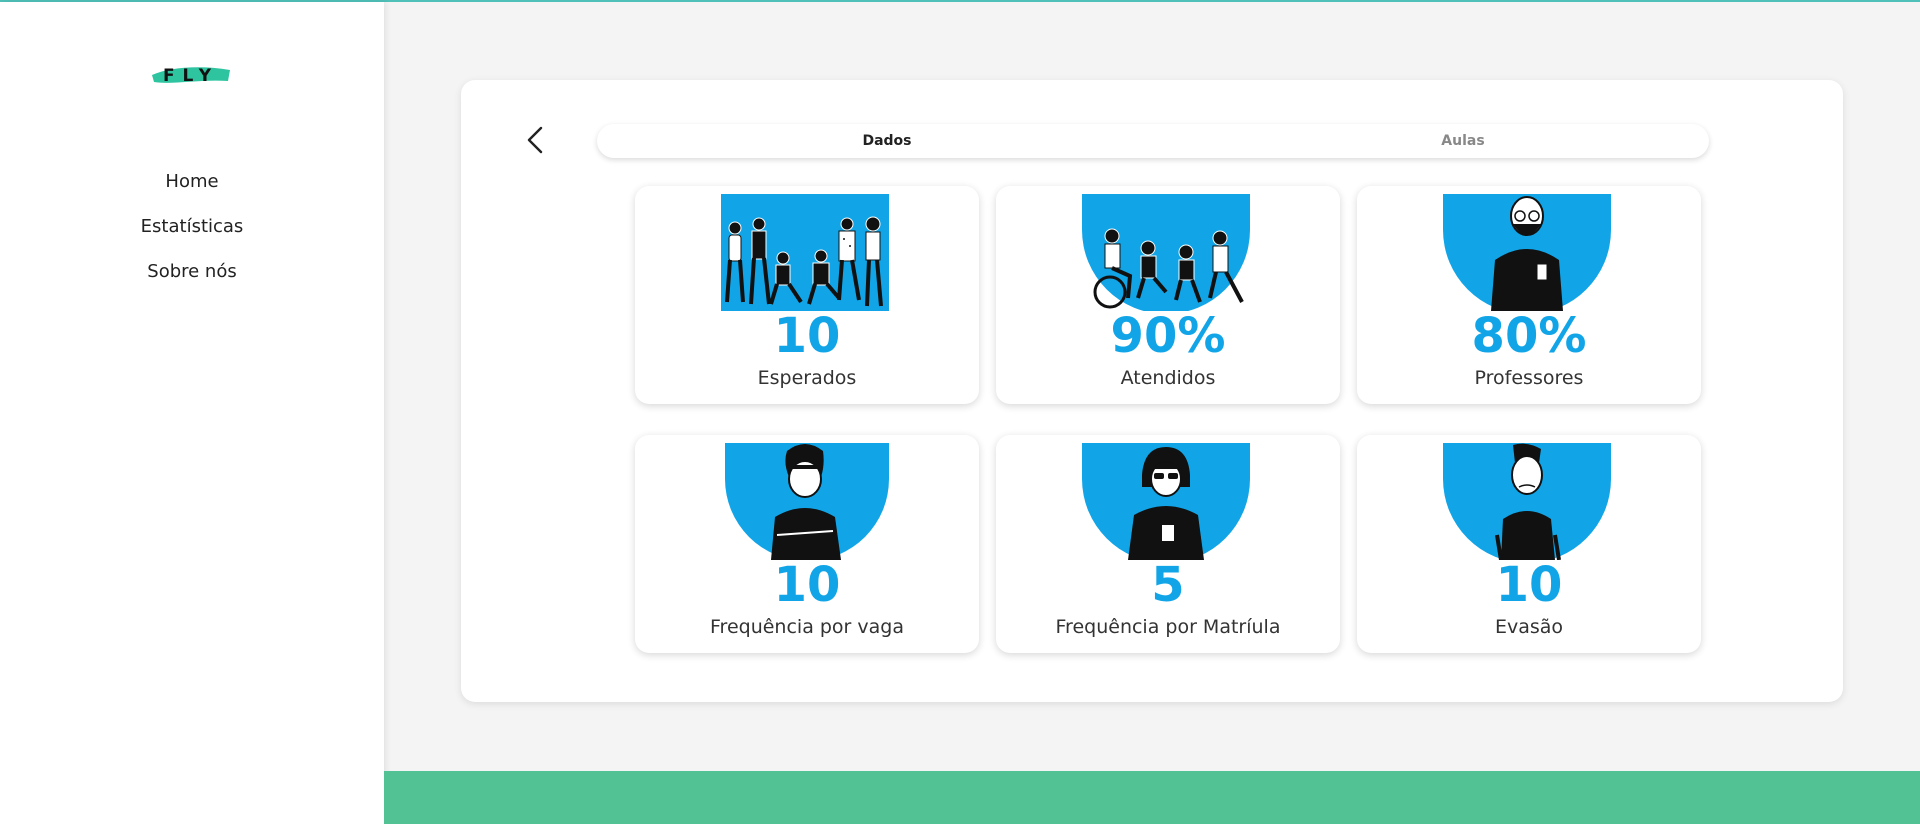 Image resolution: width=1920 pixels, height=824 pixels. Describe the element at coordinates (1527, 252) in the screenshot. I see `teacher-illustration` at that location.